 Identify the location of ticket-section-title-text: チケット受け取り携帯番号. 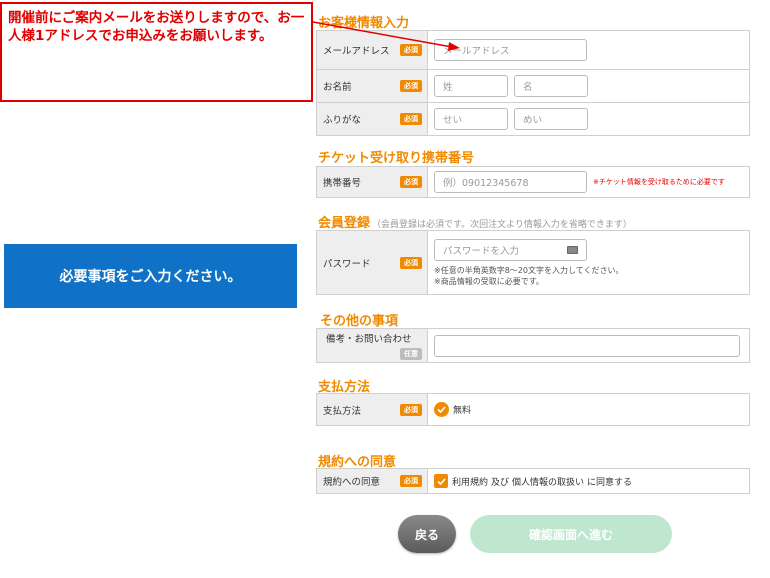
(396, 158).